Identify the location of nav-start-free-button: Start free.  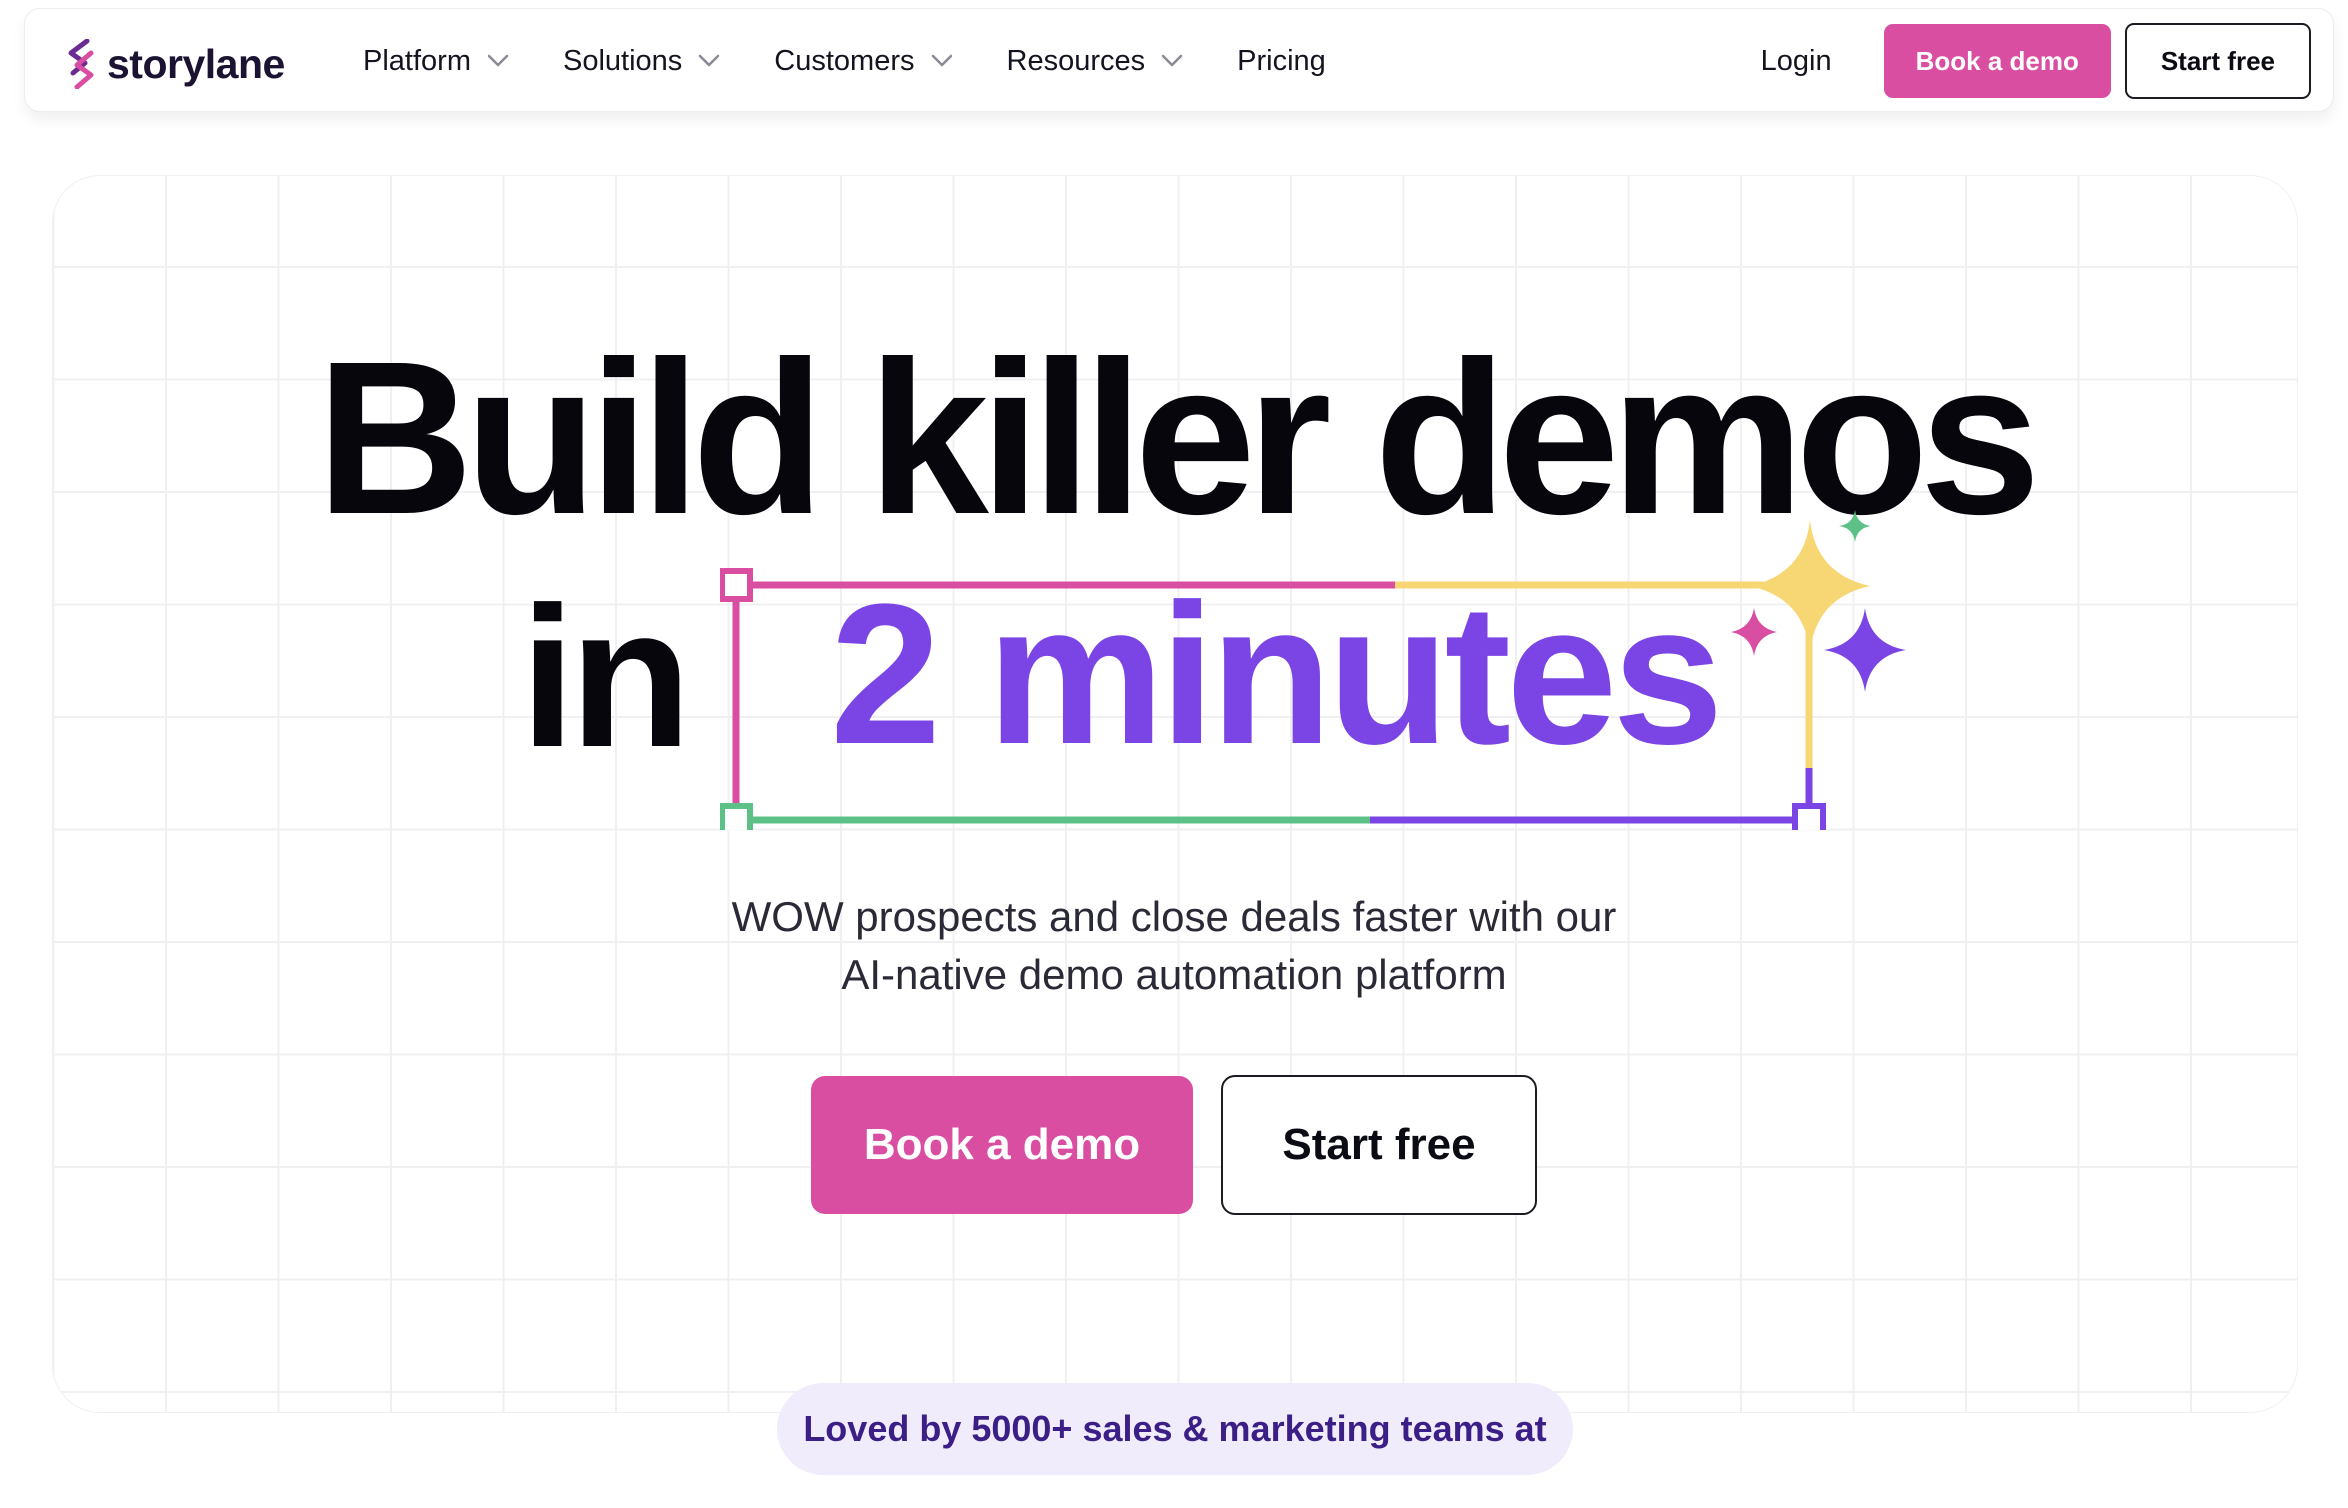
(2217, 61).